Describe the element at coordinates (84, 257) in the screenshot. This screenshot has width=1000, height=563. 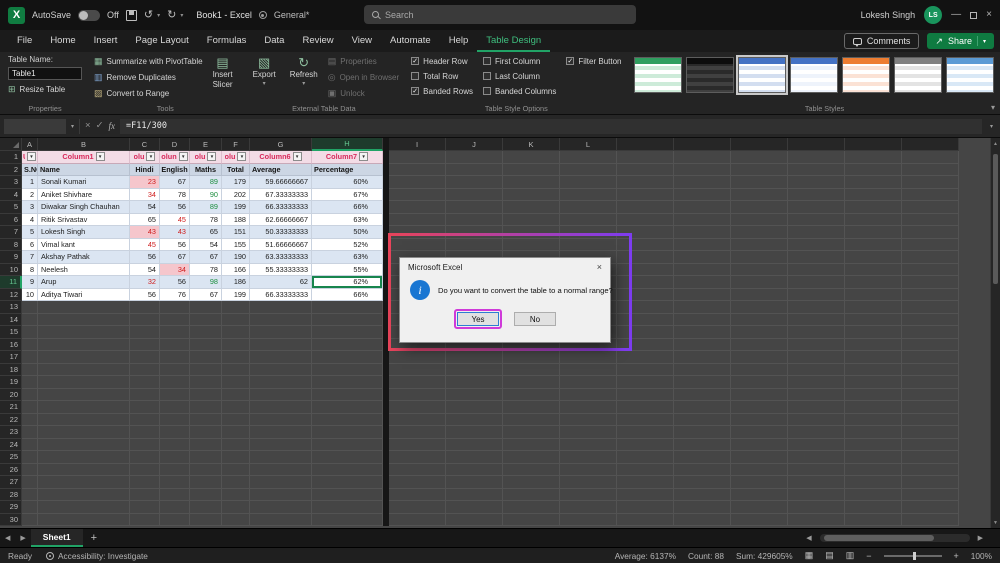
I see `cell-B9: Akshay Pathak` at that location.